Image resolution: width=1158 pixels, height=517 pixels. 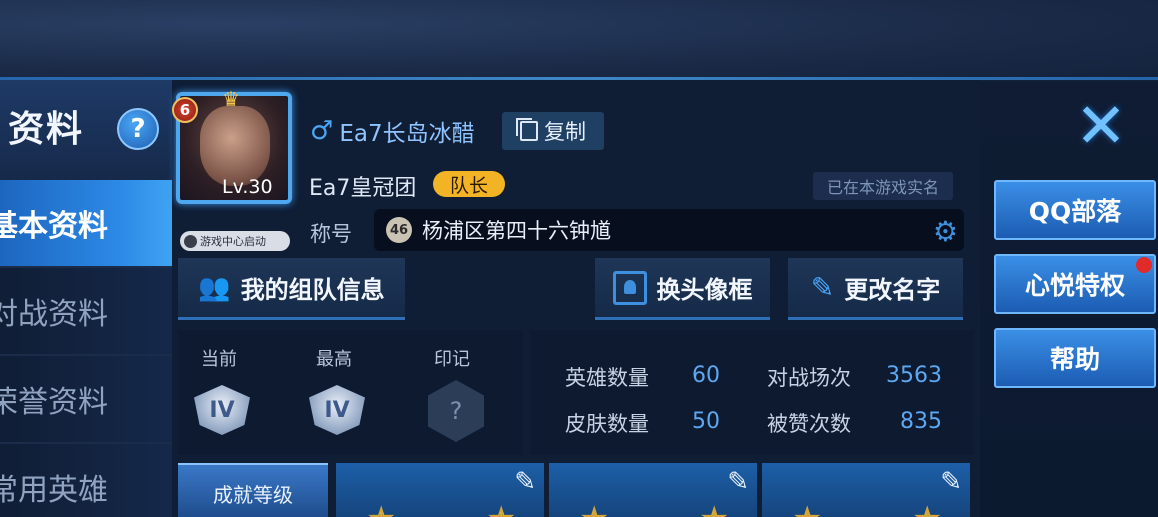 I want to click on clan-name: Ea7皇冠团, so click(x=363, y=188).